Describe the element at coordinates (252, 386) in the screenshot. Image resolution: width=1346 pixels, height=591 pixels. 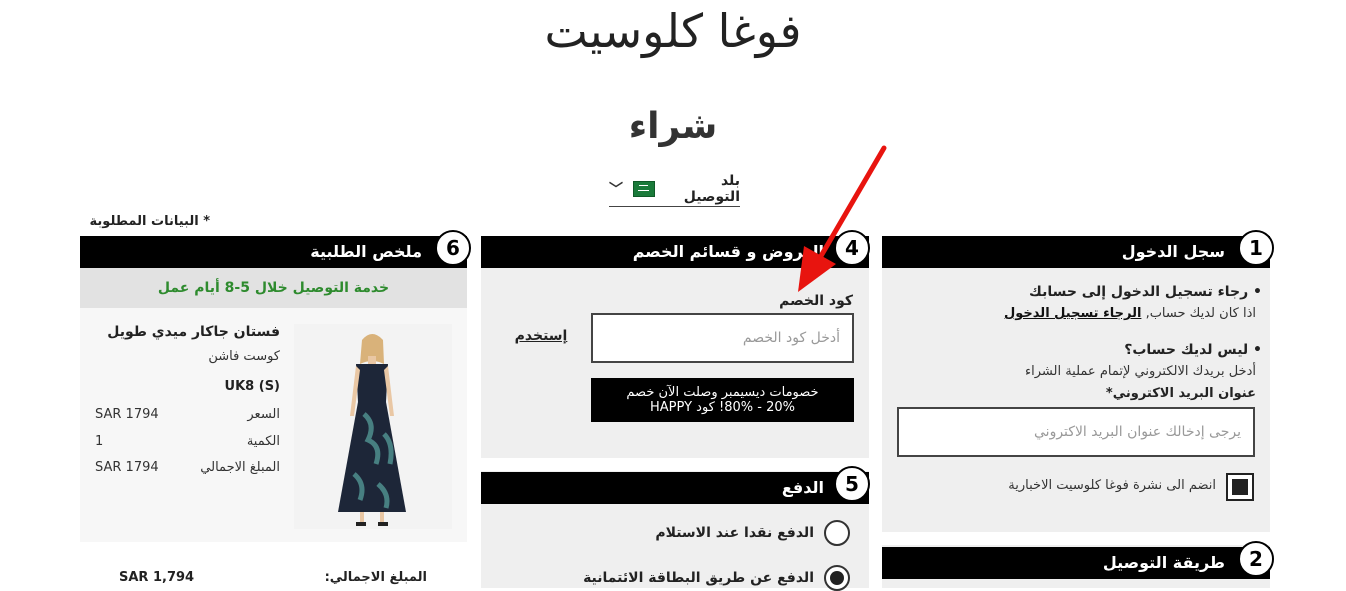
I see `product-size: UK8 (S)` at that location.